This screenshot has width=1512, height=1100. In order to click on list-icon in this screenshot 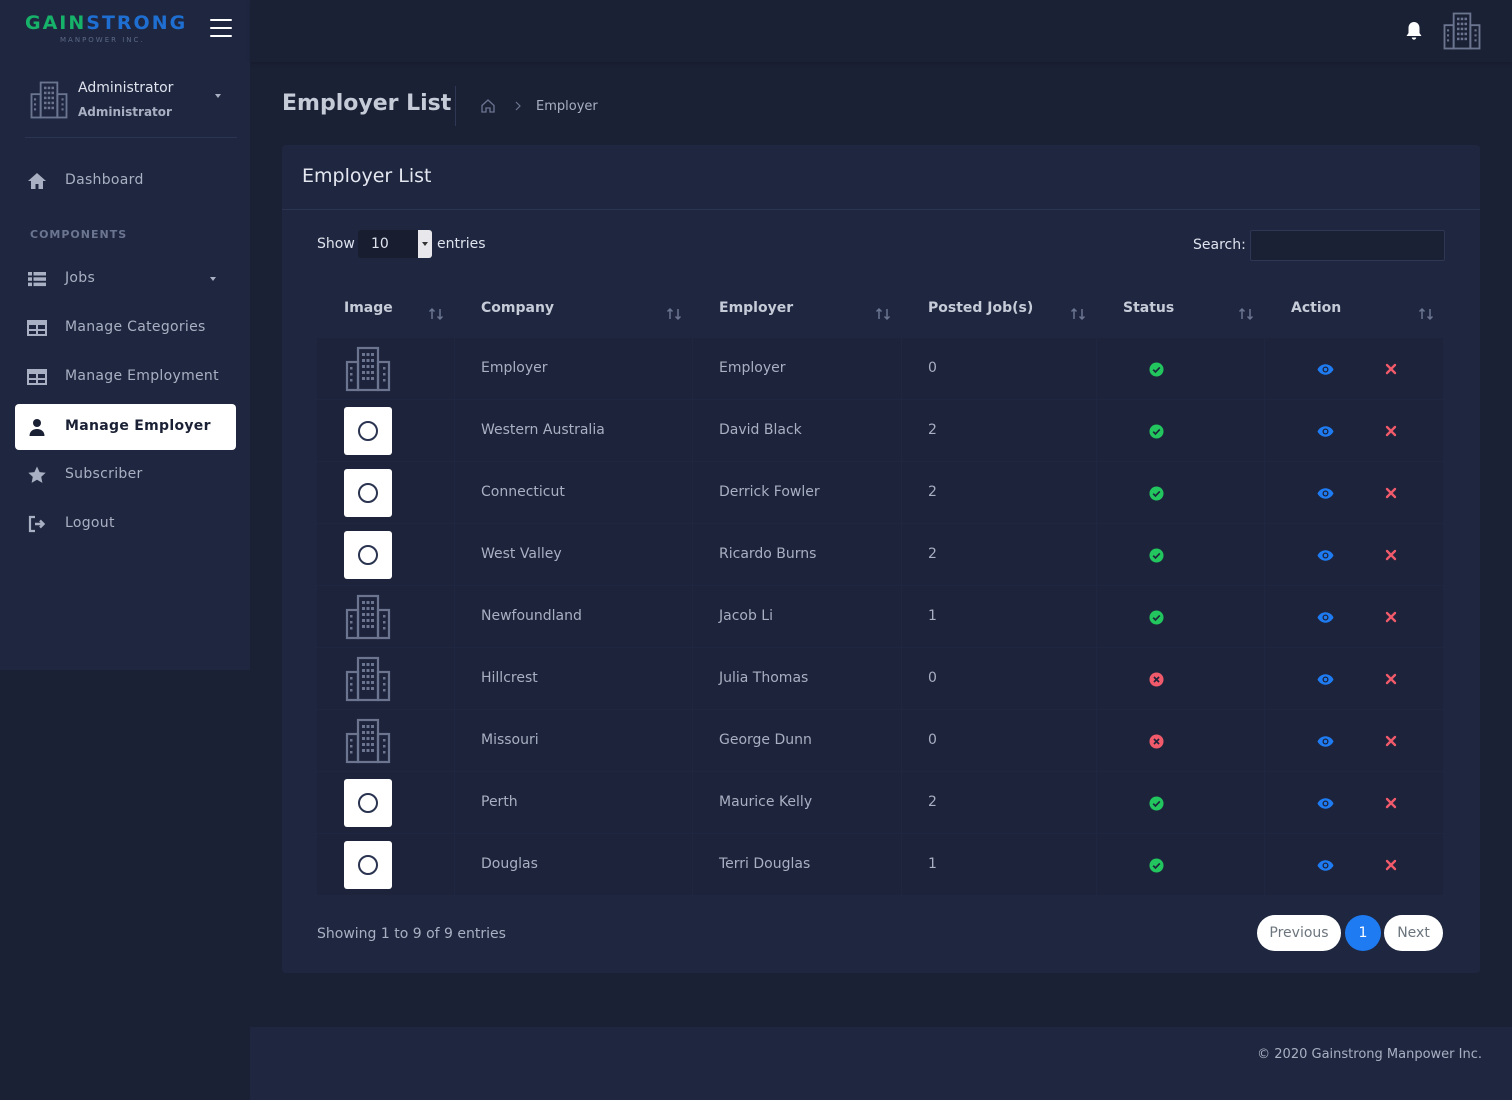, I will do `click(37, 279)`.